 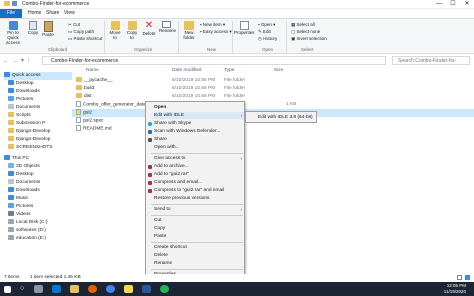 I want to click on chrome-icon, so click(x=110, y=289).